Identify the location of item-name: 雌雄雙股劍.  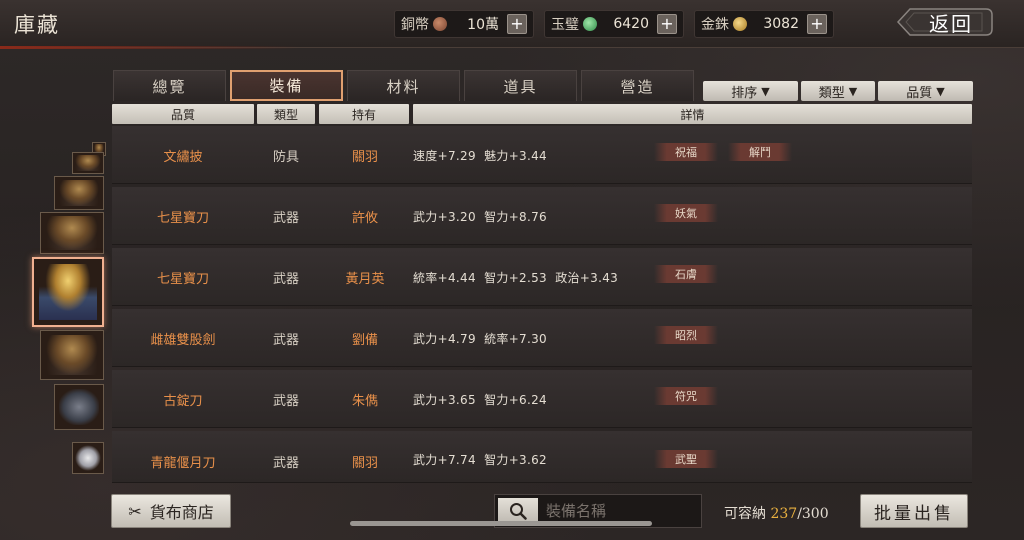
(183, 340).